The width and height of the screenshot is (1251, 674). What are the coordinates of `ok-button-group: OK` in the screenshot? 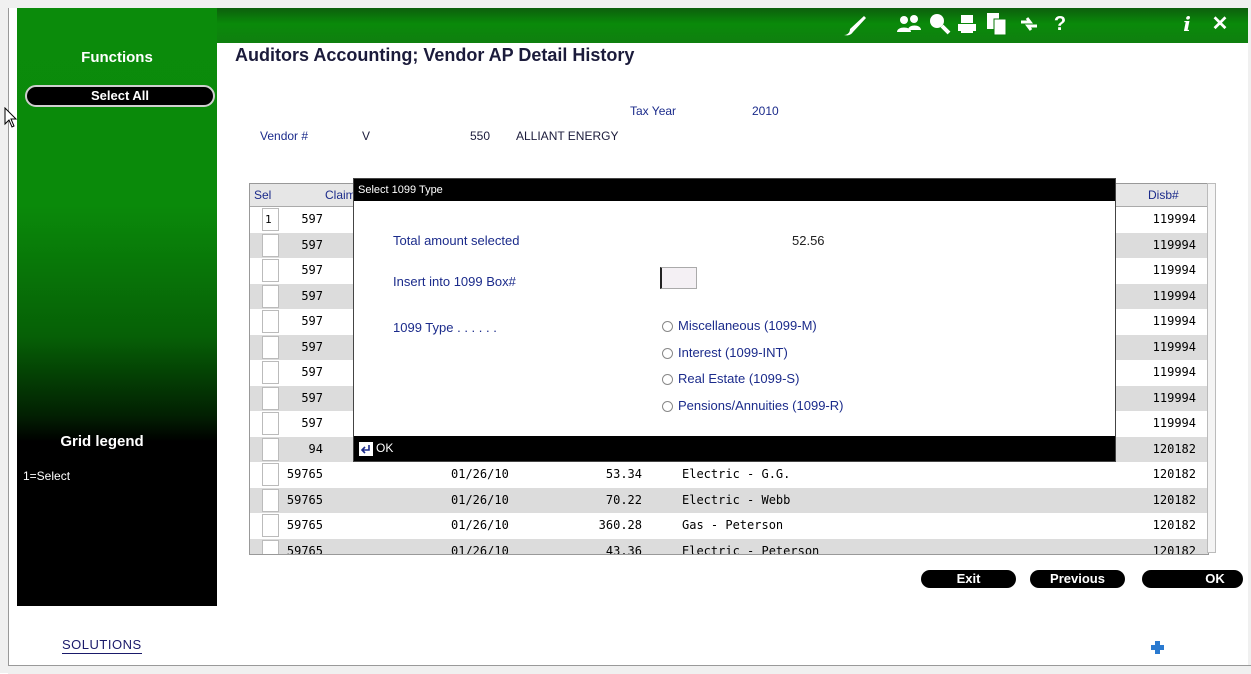 It's located at (376, 454).